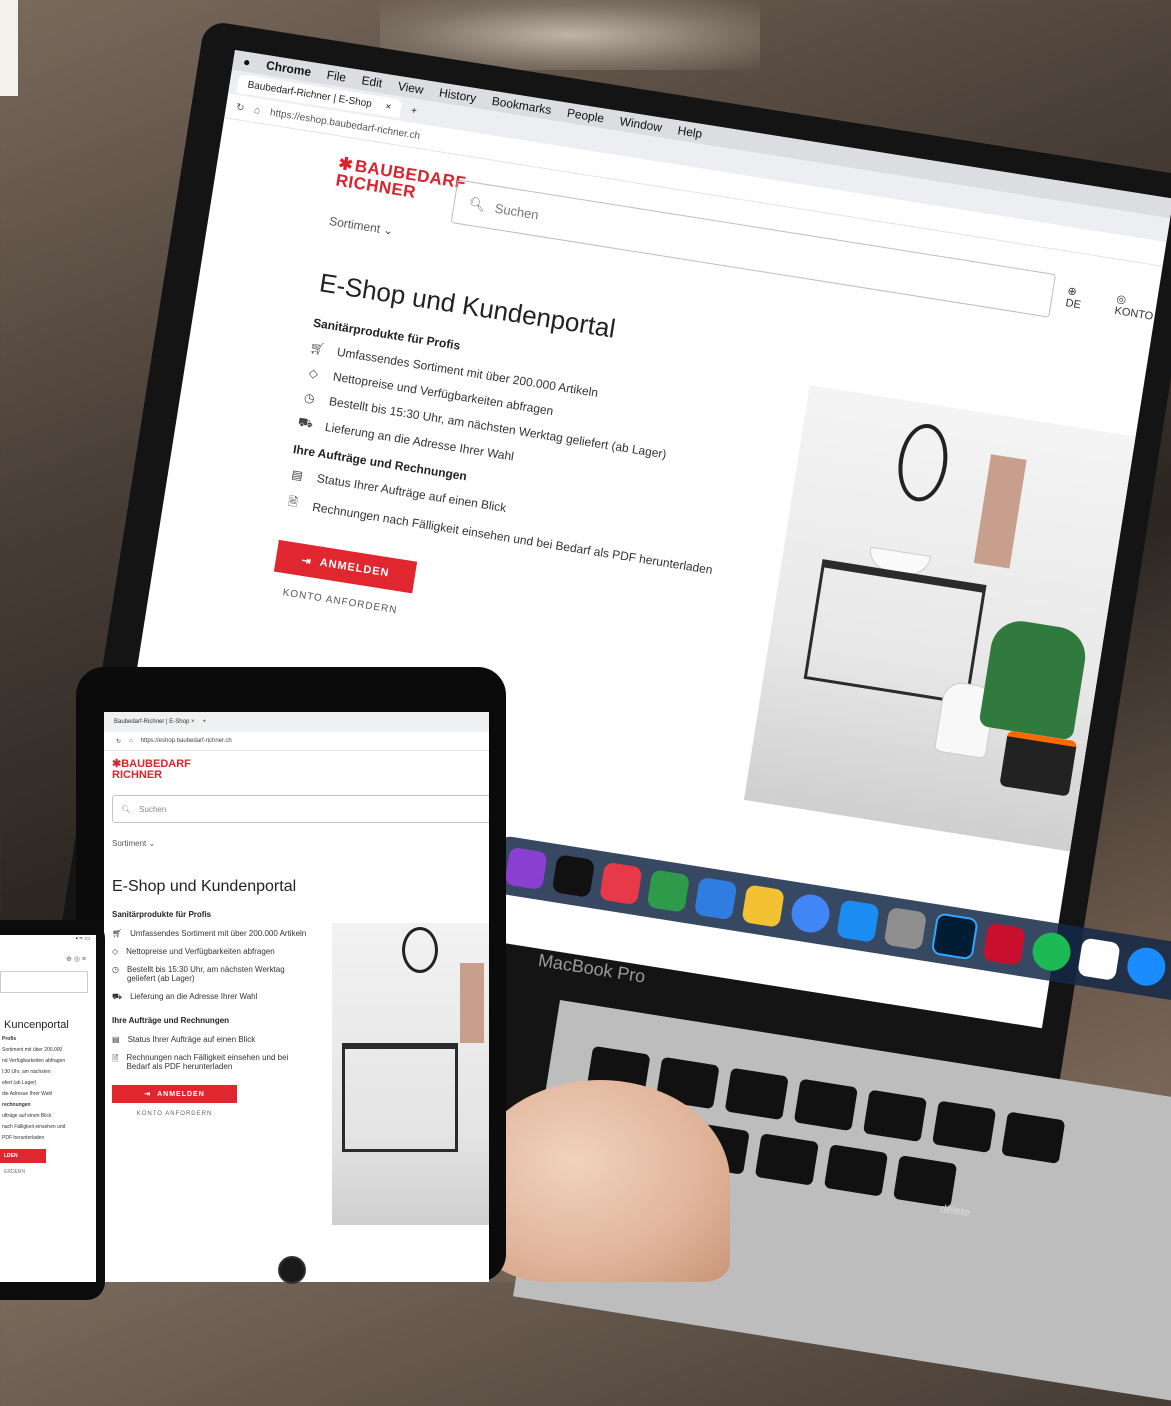 The image size is (1171, 1406). What do you see at coordinates (457, 96) in the screenshot?
I see `menu-history: History` at bounding box center [457, 96].